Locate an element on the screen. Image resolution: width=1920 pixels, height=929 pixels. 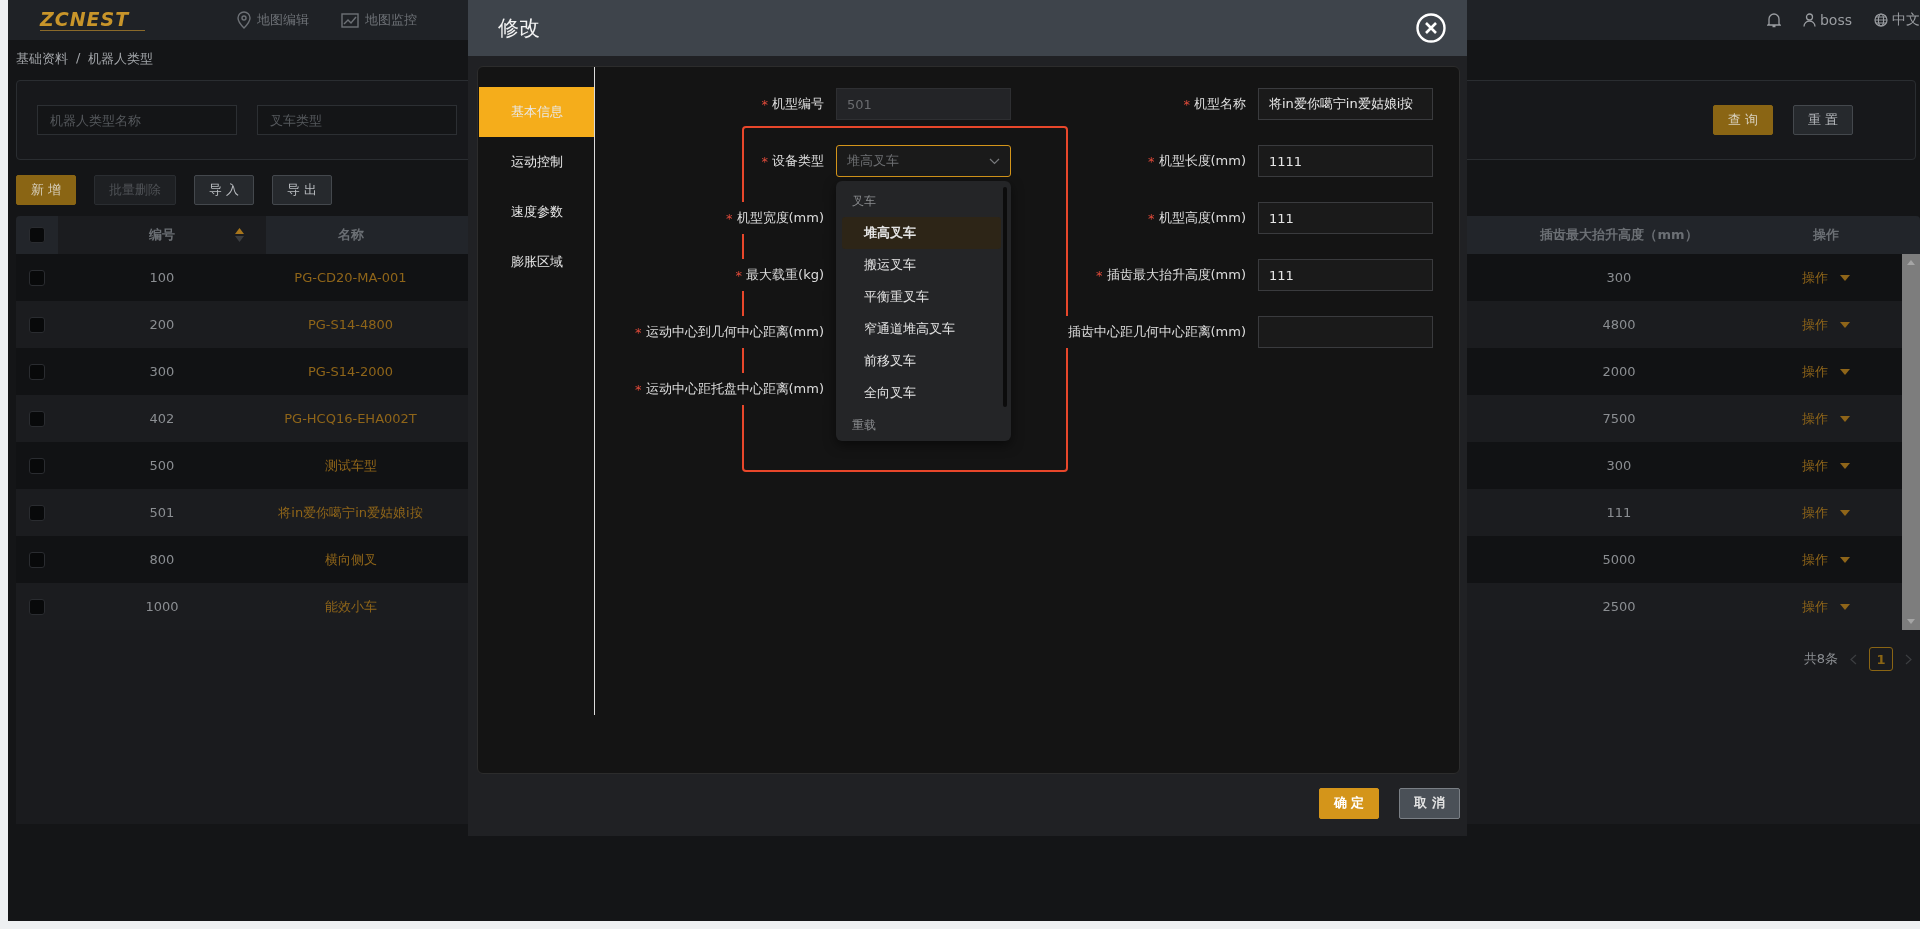
page-button: 1 is located at coordinates (1881, 659).